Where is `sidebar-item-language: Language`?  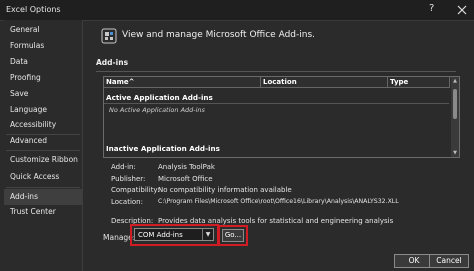 sidebar-item-language: Language is located at coordinates (43, 110).